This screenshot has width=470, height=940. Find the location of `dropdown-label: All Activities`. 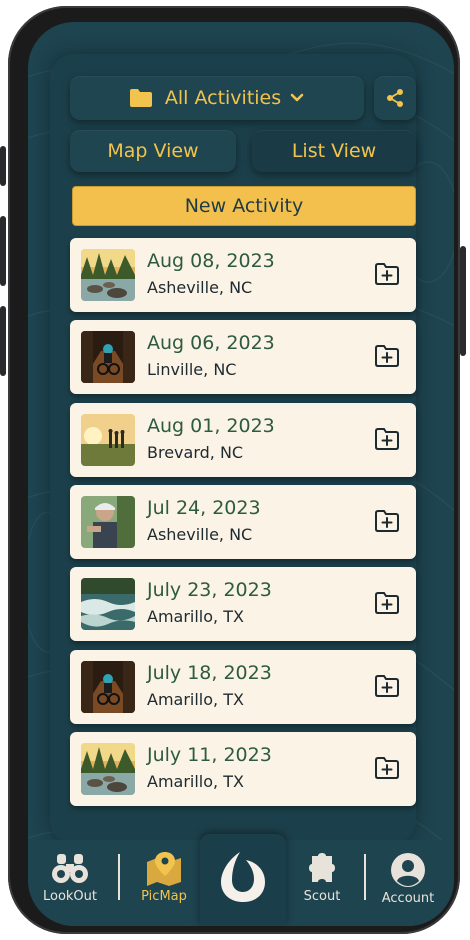

dropdown-label: All Activities is located at coordinates (223, 98).